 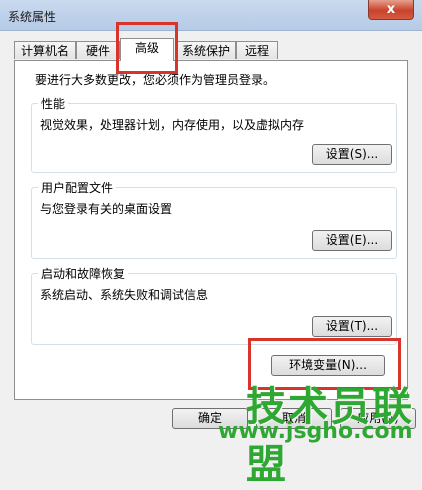 I want to click on close-button: x, so click(x=391, y=10).